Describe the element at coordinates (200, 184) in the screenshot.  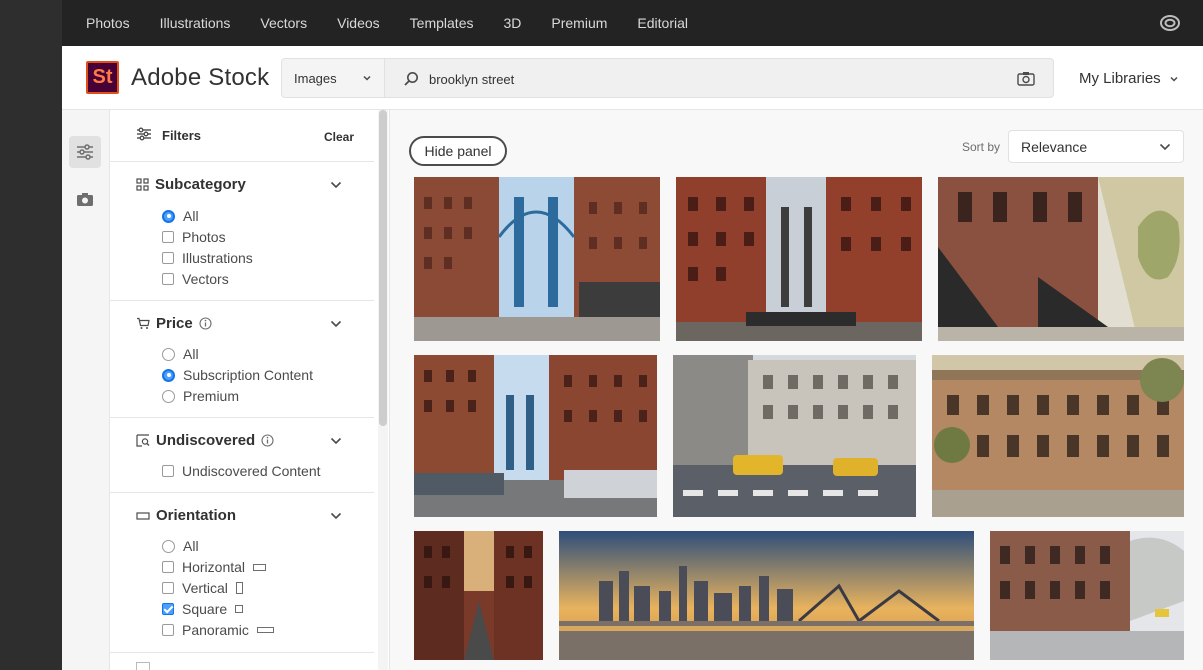
I see `subcategory-title: Subcategory` at that location.